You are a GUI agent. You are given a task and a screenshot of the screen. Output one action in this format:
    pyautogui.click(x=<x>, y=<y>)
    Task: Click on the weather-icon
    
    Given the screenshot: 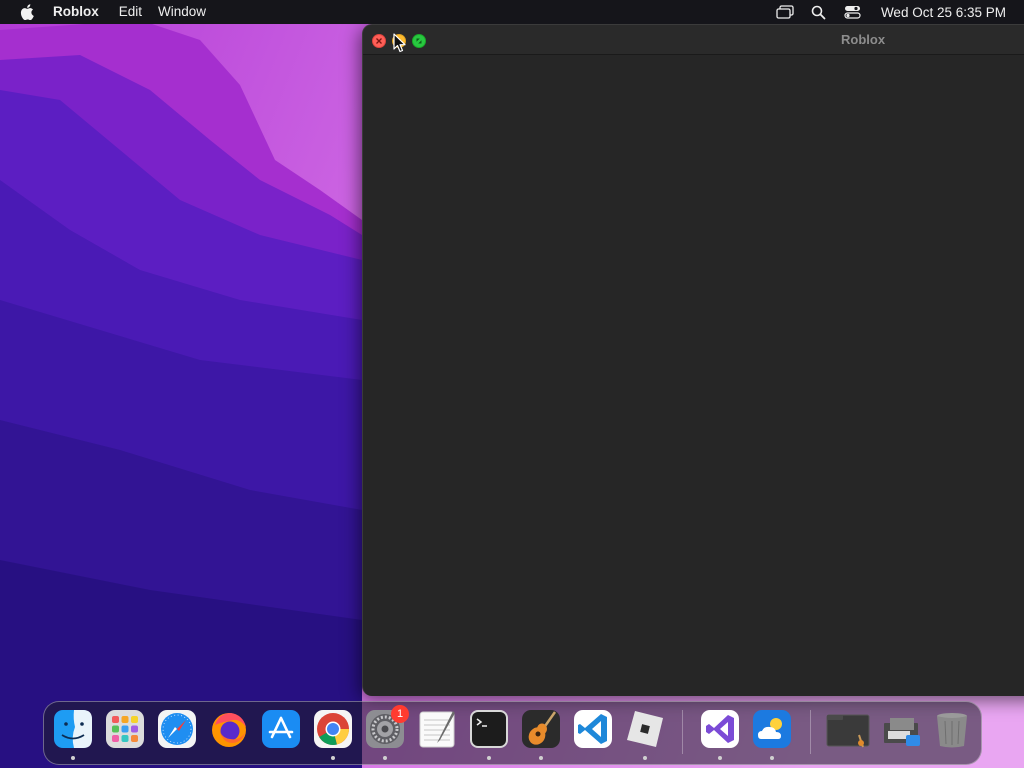 What is the action you would take?
    pyautogui.click(x=772, y=729)
    